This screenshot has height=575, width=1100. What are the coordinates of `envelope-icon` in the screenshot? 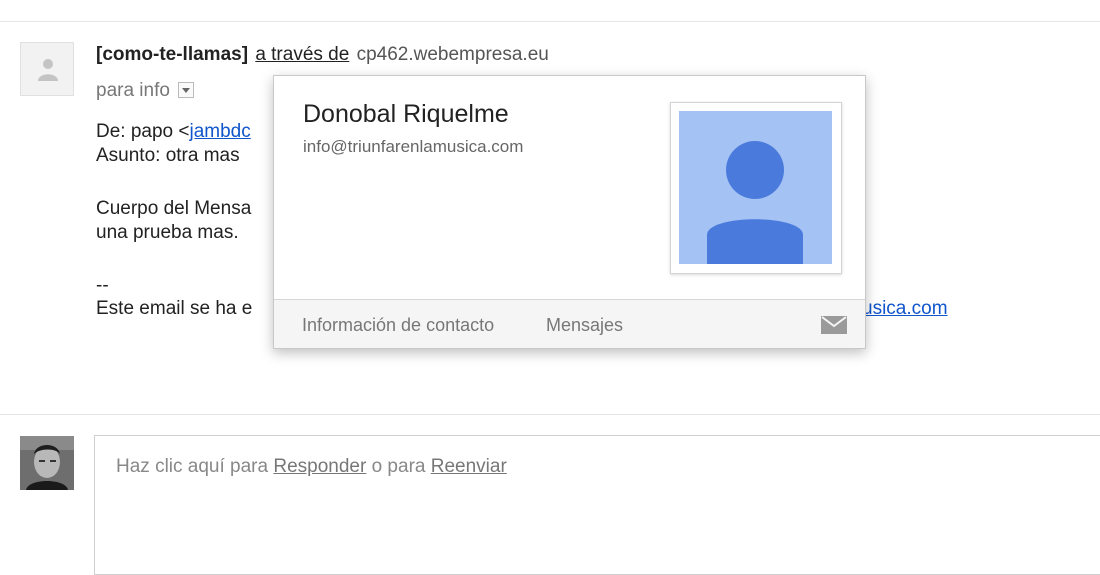 It's located at (834, 325).